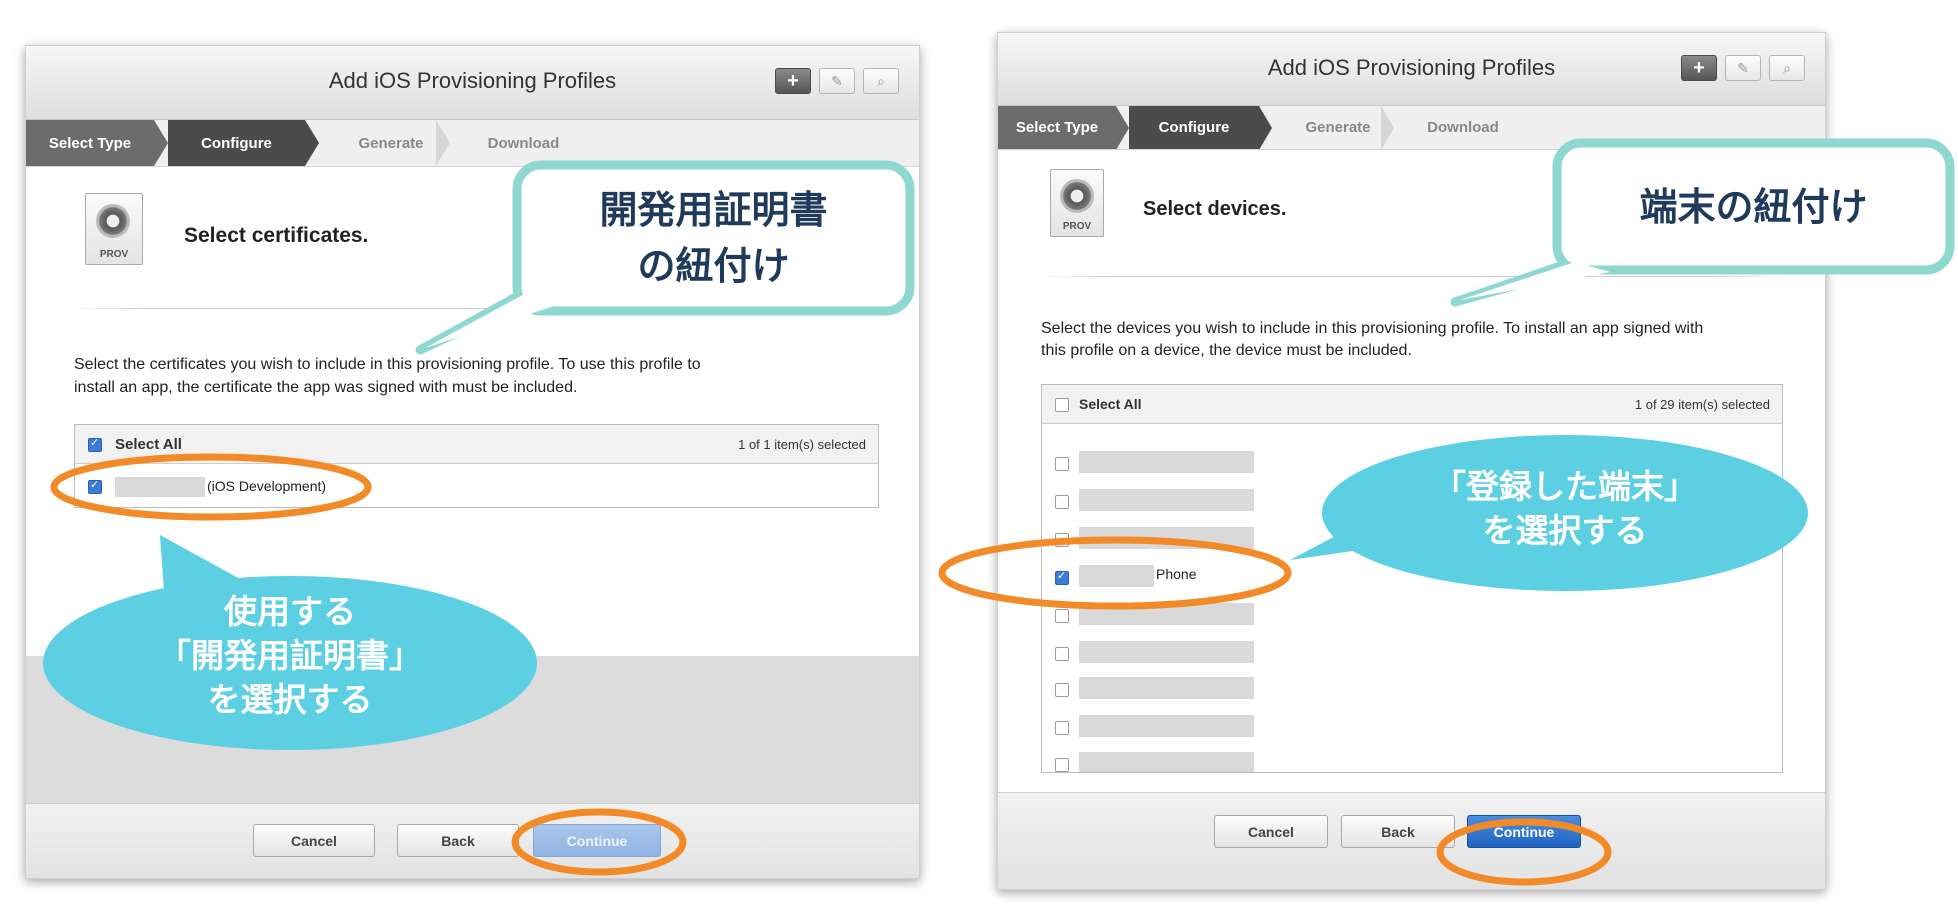  Describe the element at coordinates (211, 487) in the screenshot. I see `highlight-certificate-row` at that location.